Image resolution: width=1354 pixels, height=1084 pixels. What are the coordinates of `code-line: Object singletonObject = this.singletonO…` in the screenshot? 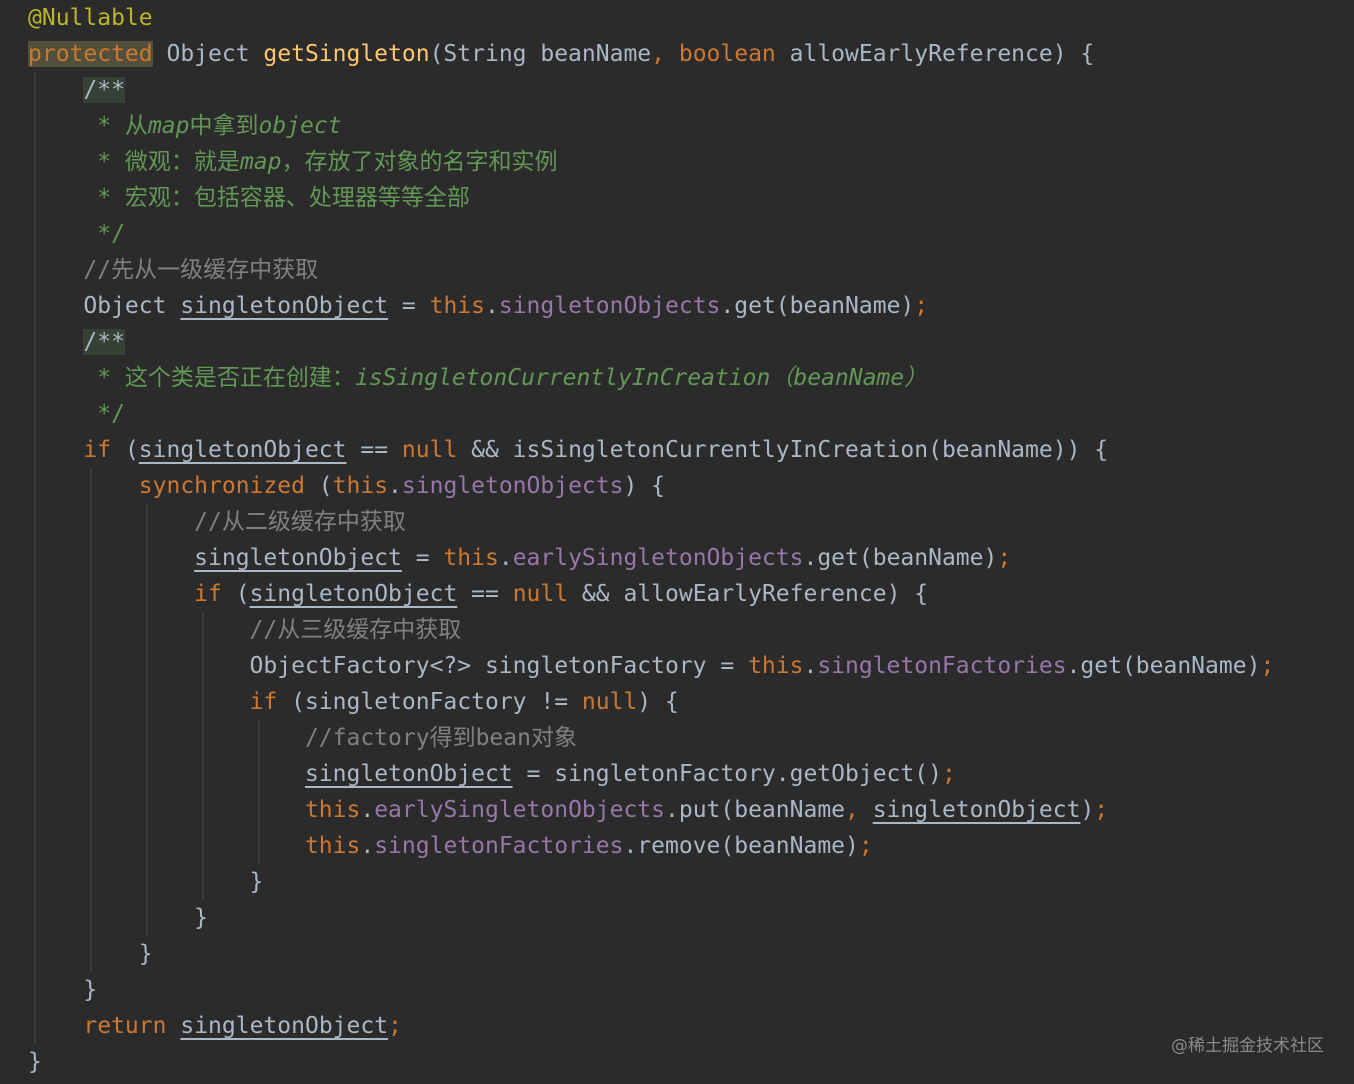 It's located at (478, 306).